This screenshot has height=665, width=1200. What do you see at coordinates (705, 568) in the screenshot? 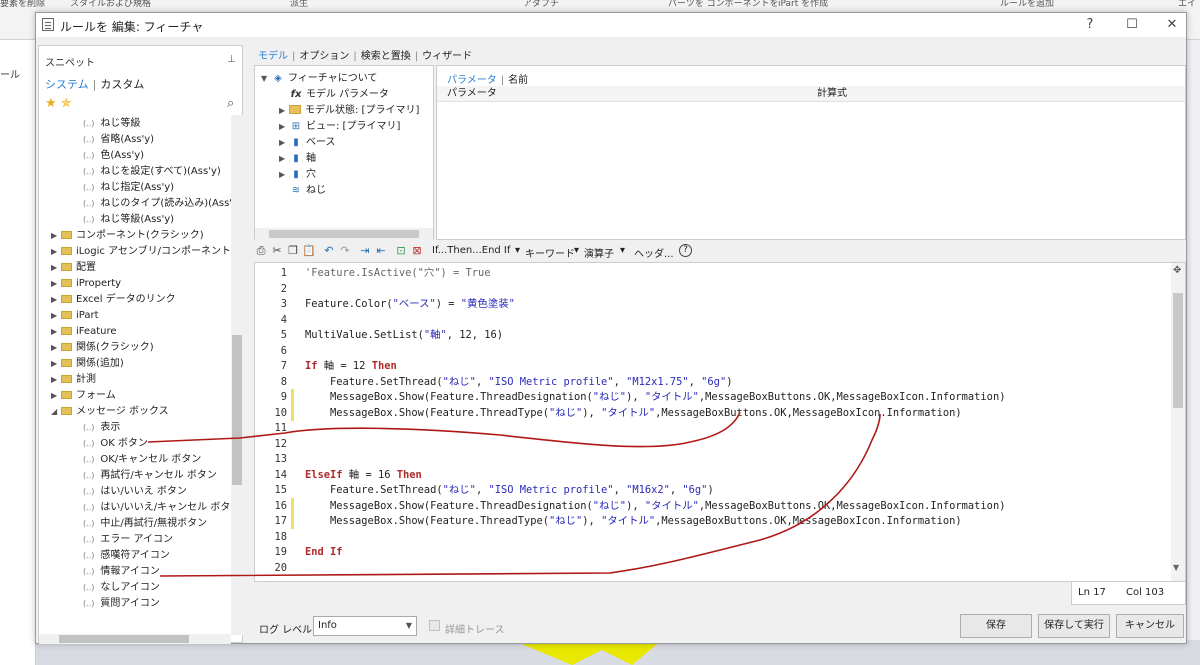
I see `code-line: 20` at bounding box center [705, 568].